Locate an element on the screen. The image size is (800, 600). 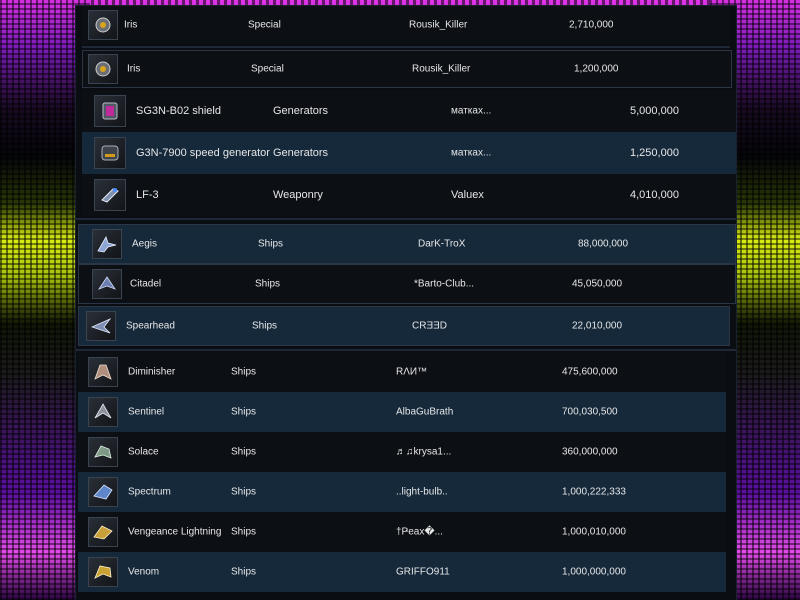
laser-cannon-icon is located at coordinates (110, 195).